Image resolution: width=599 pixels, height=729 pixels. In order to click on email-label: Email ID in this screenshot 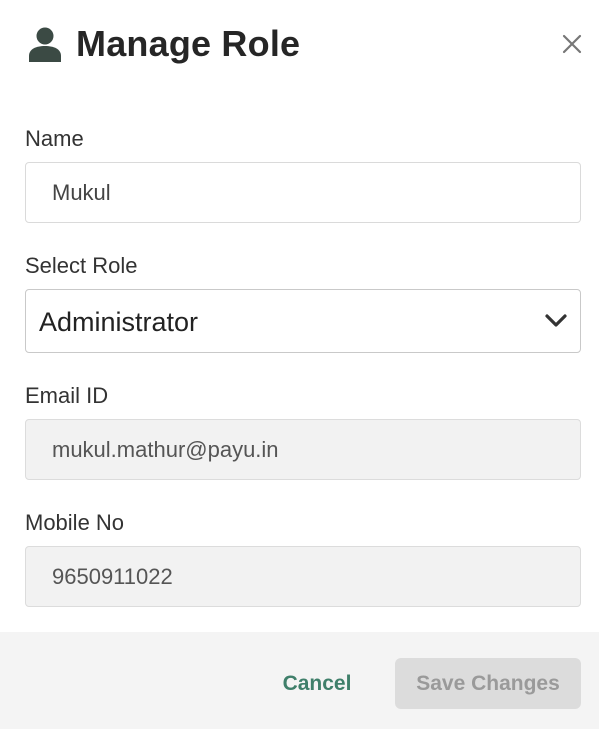, I will do `click(67, 395)`.